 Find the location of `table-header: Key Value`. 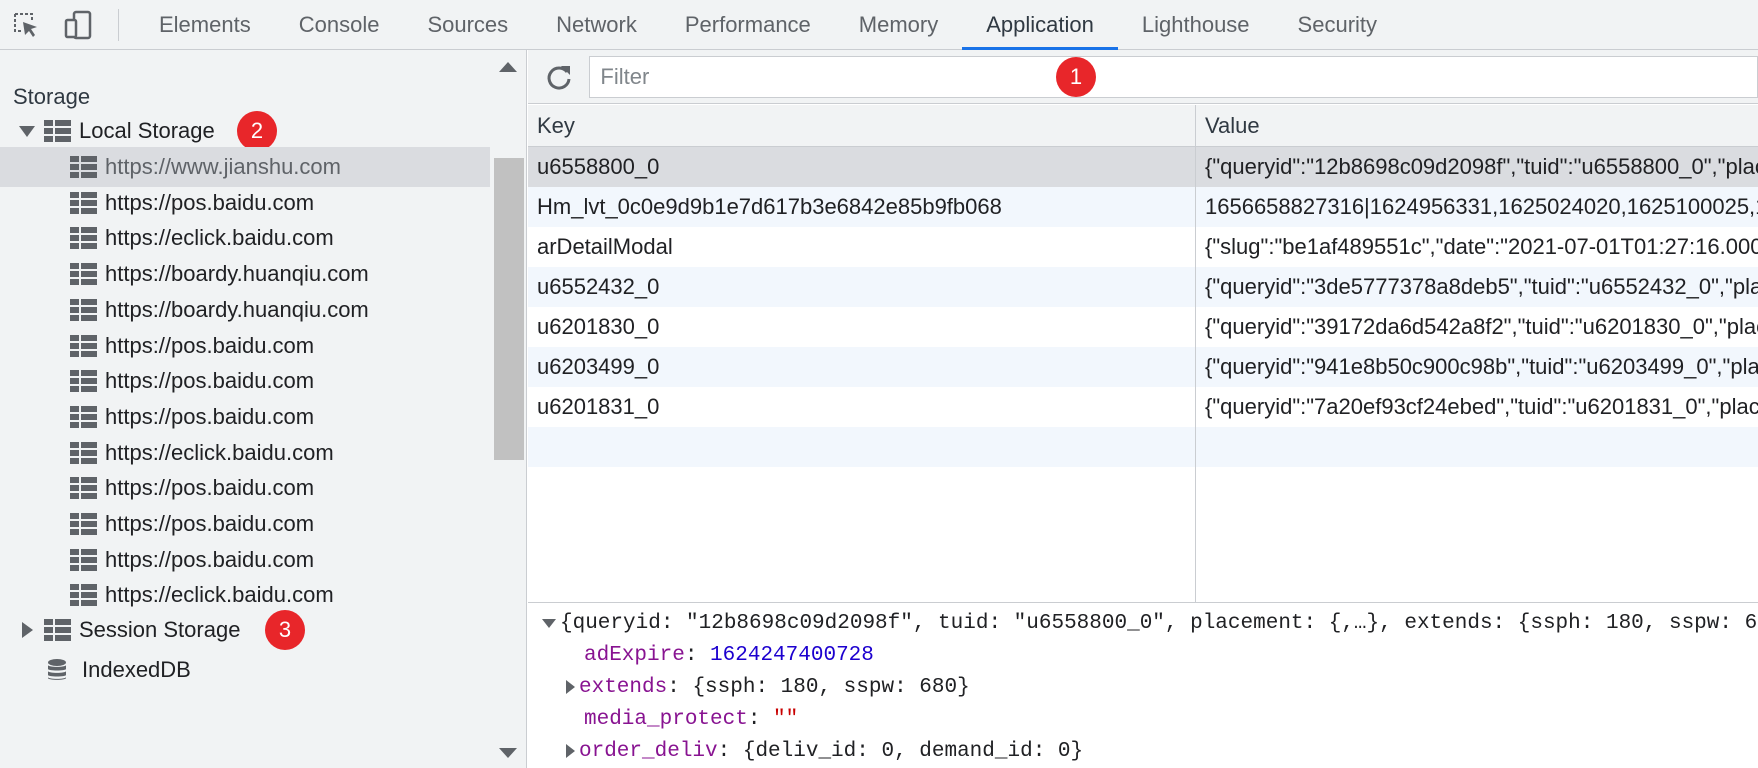

table-header: Key Value is located at coordinates (1143, 126).